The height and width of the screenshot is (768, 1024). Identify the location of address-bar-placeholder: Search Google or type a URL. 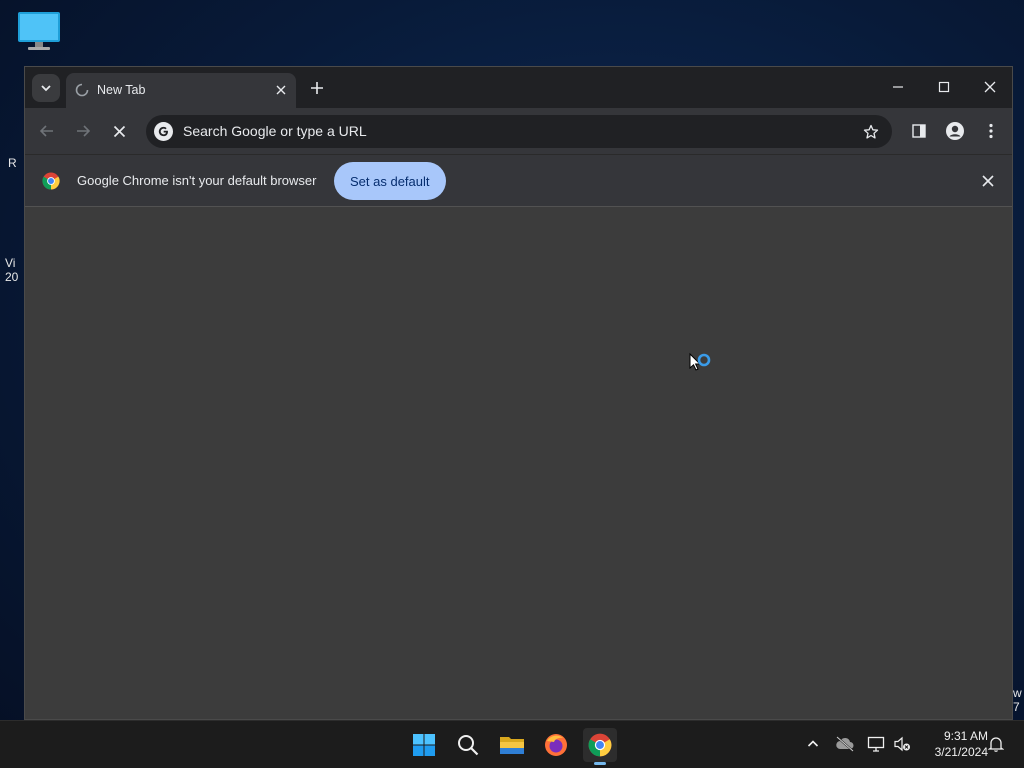
(275, 131).